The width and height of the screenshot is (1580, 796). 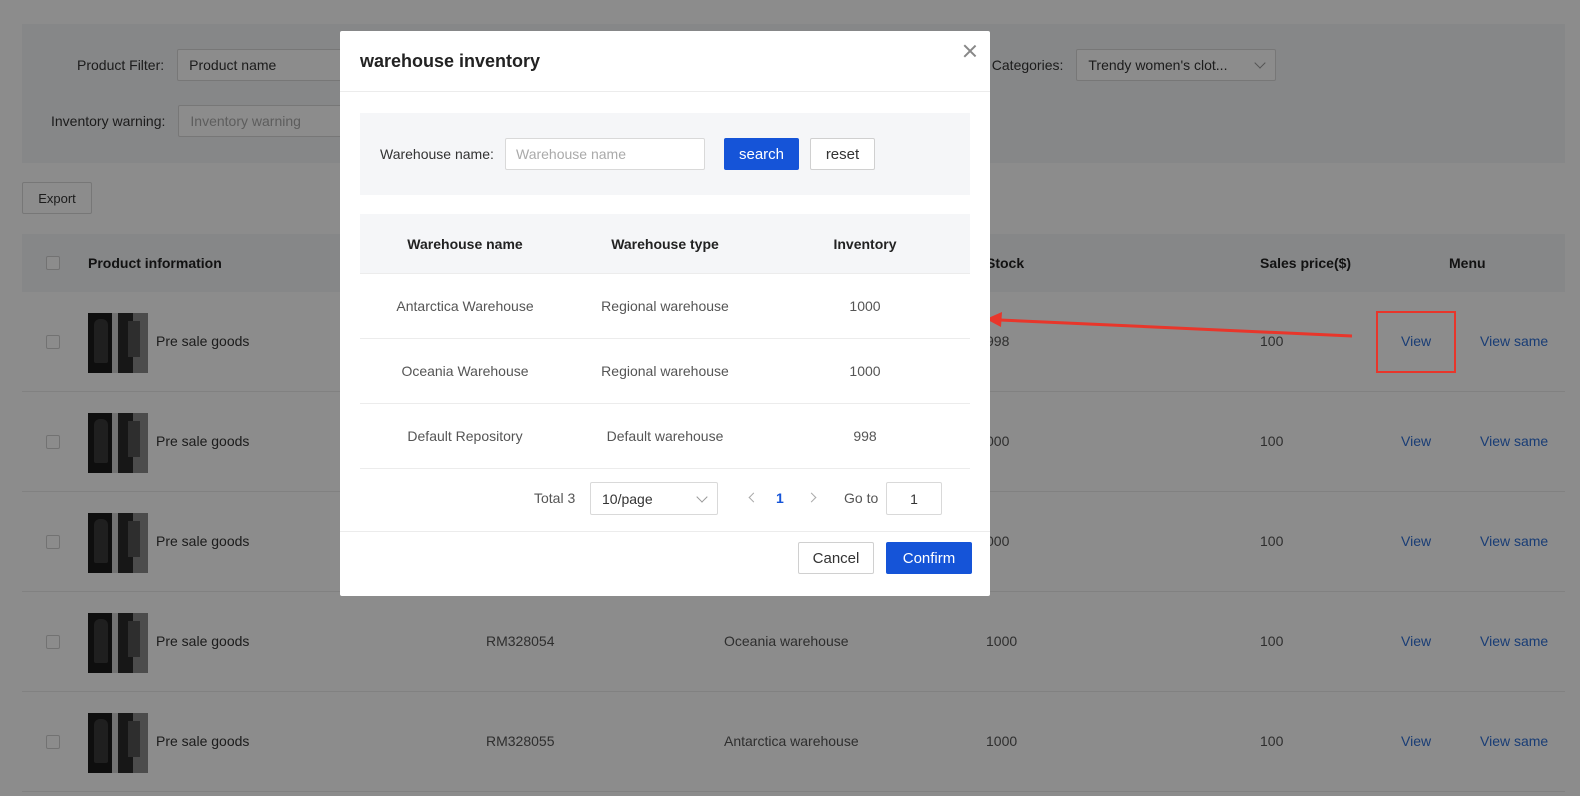 I want to click on page-size-select: 10/page, so click(x=654, y=498).